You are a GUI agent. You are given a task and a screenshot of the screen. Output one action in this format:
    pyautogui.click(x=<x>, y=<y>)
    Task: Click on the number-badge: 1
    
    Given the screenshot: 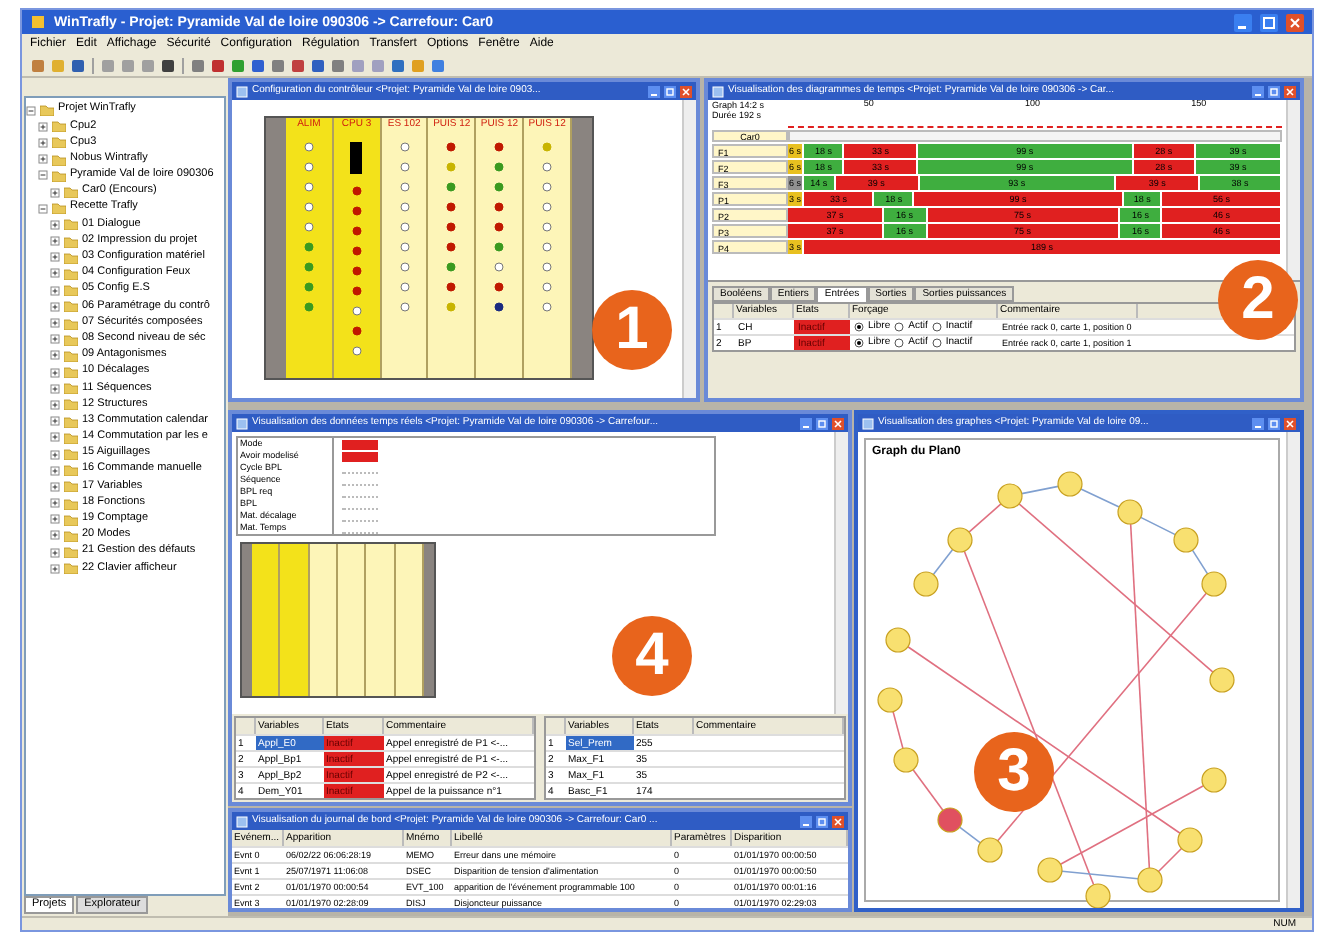 What is the action you would take?
    pyautogui.click(x=632, y=330)
    